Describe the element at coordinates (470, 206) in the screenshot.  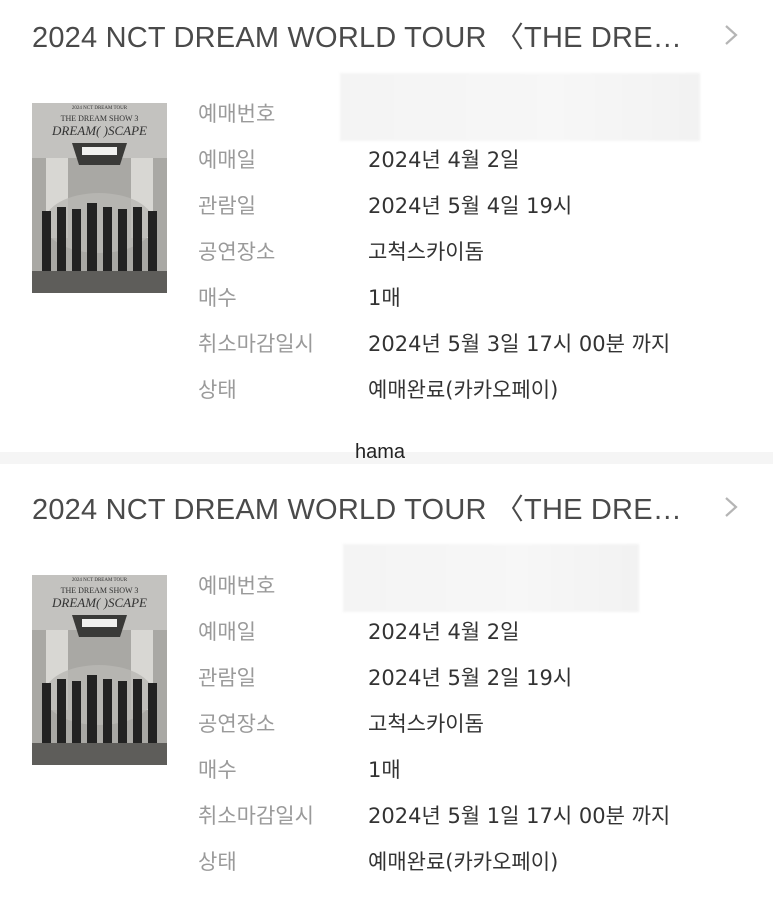
I see `value-show-date: 2024년 5월 4일 19시` at that location.